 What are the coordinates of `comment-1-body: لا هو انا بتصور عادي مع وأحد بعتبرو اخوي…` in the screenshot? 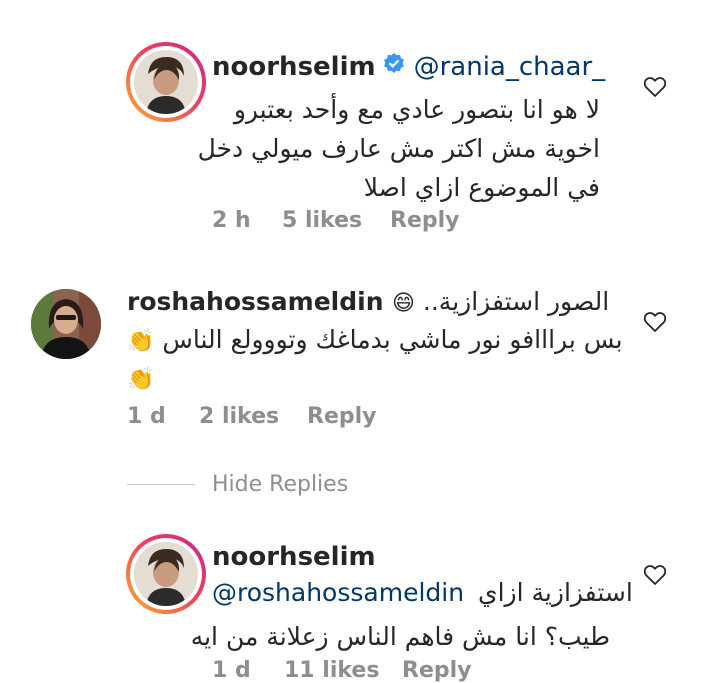 It's located at (398, 148).